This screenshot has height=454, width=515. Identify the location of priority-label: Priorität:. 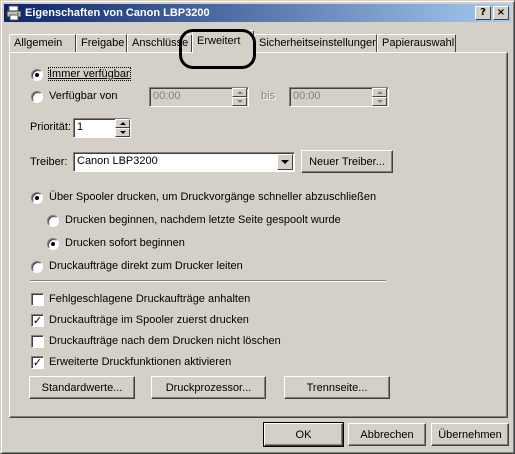
(50, 127).